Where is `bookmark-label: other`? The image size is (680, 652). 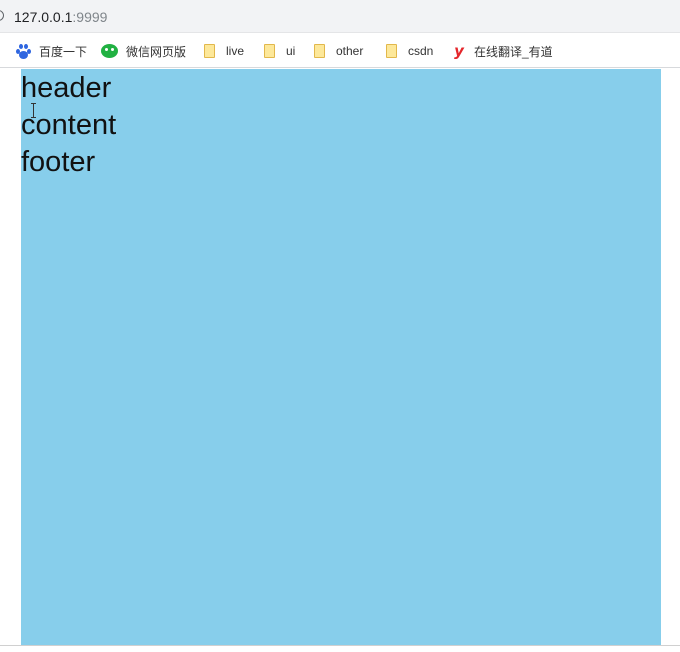 bookmark-label: other is located at coordinates (350, 51).